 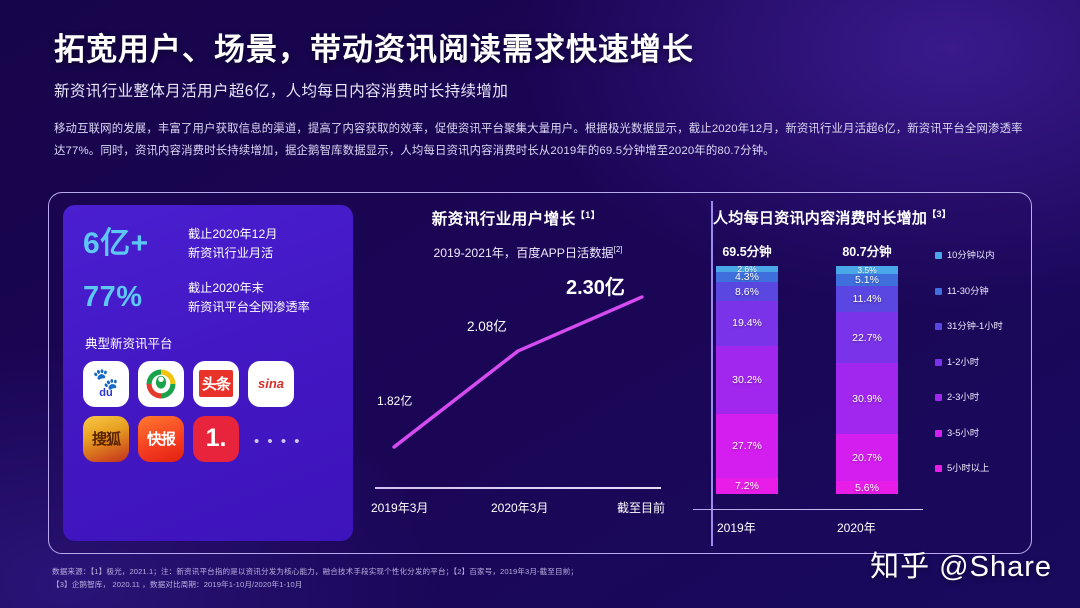 I want to click on bar-chart-title-footnote-ref: 【3】, so click(x=939, y=214).